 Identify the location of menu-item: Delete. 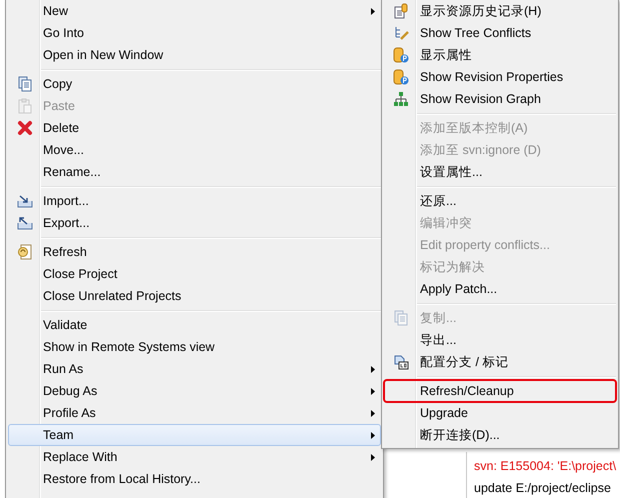
(194, 128).